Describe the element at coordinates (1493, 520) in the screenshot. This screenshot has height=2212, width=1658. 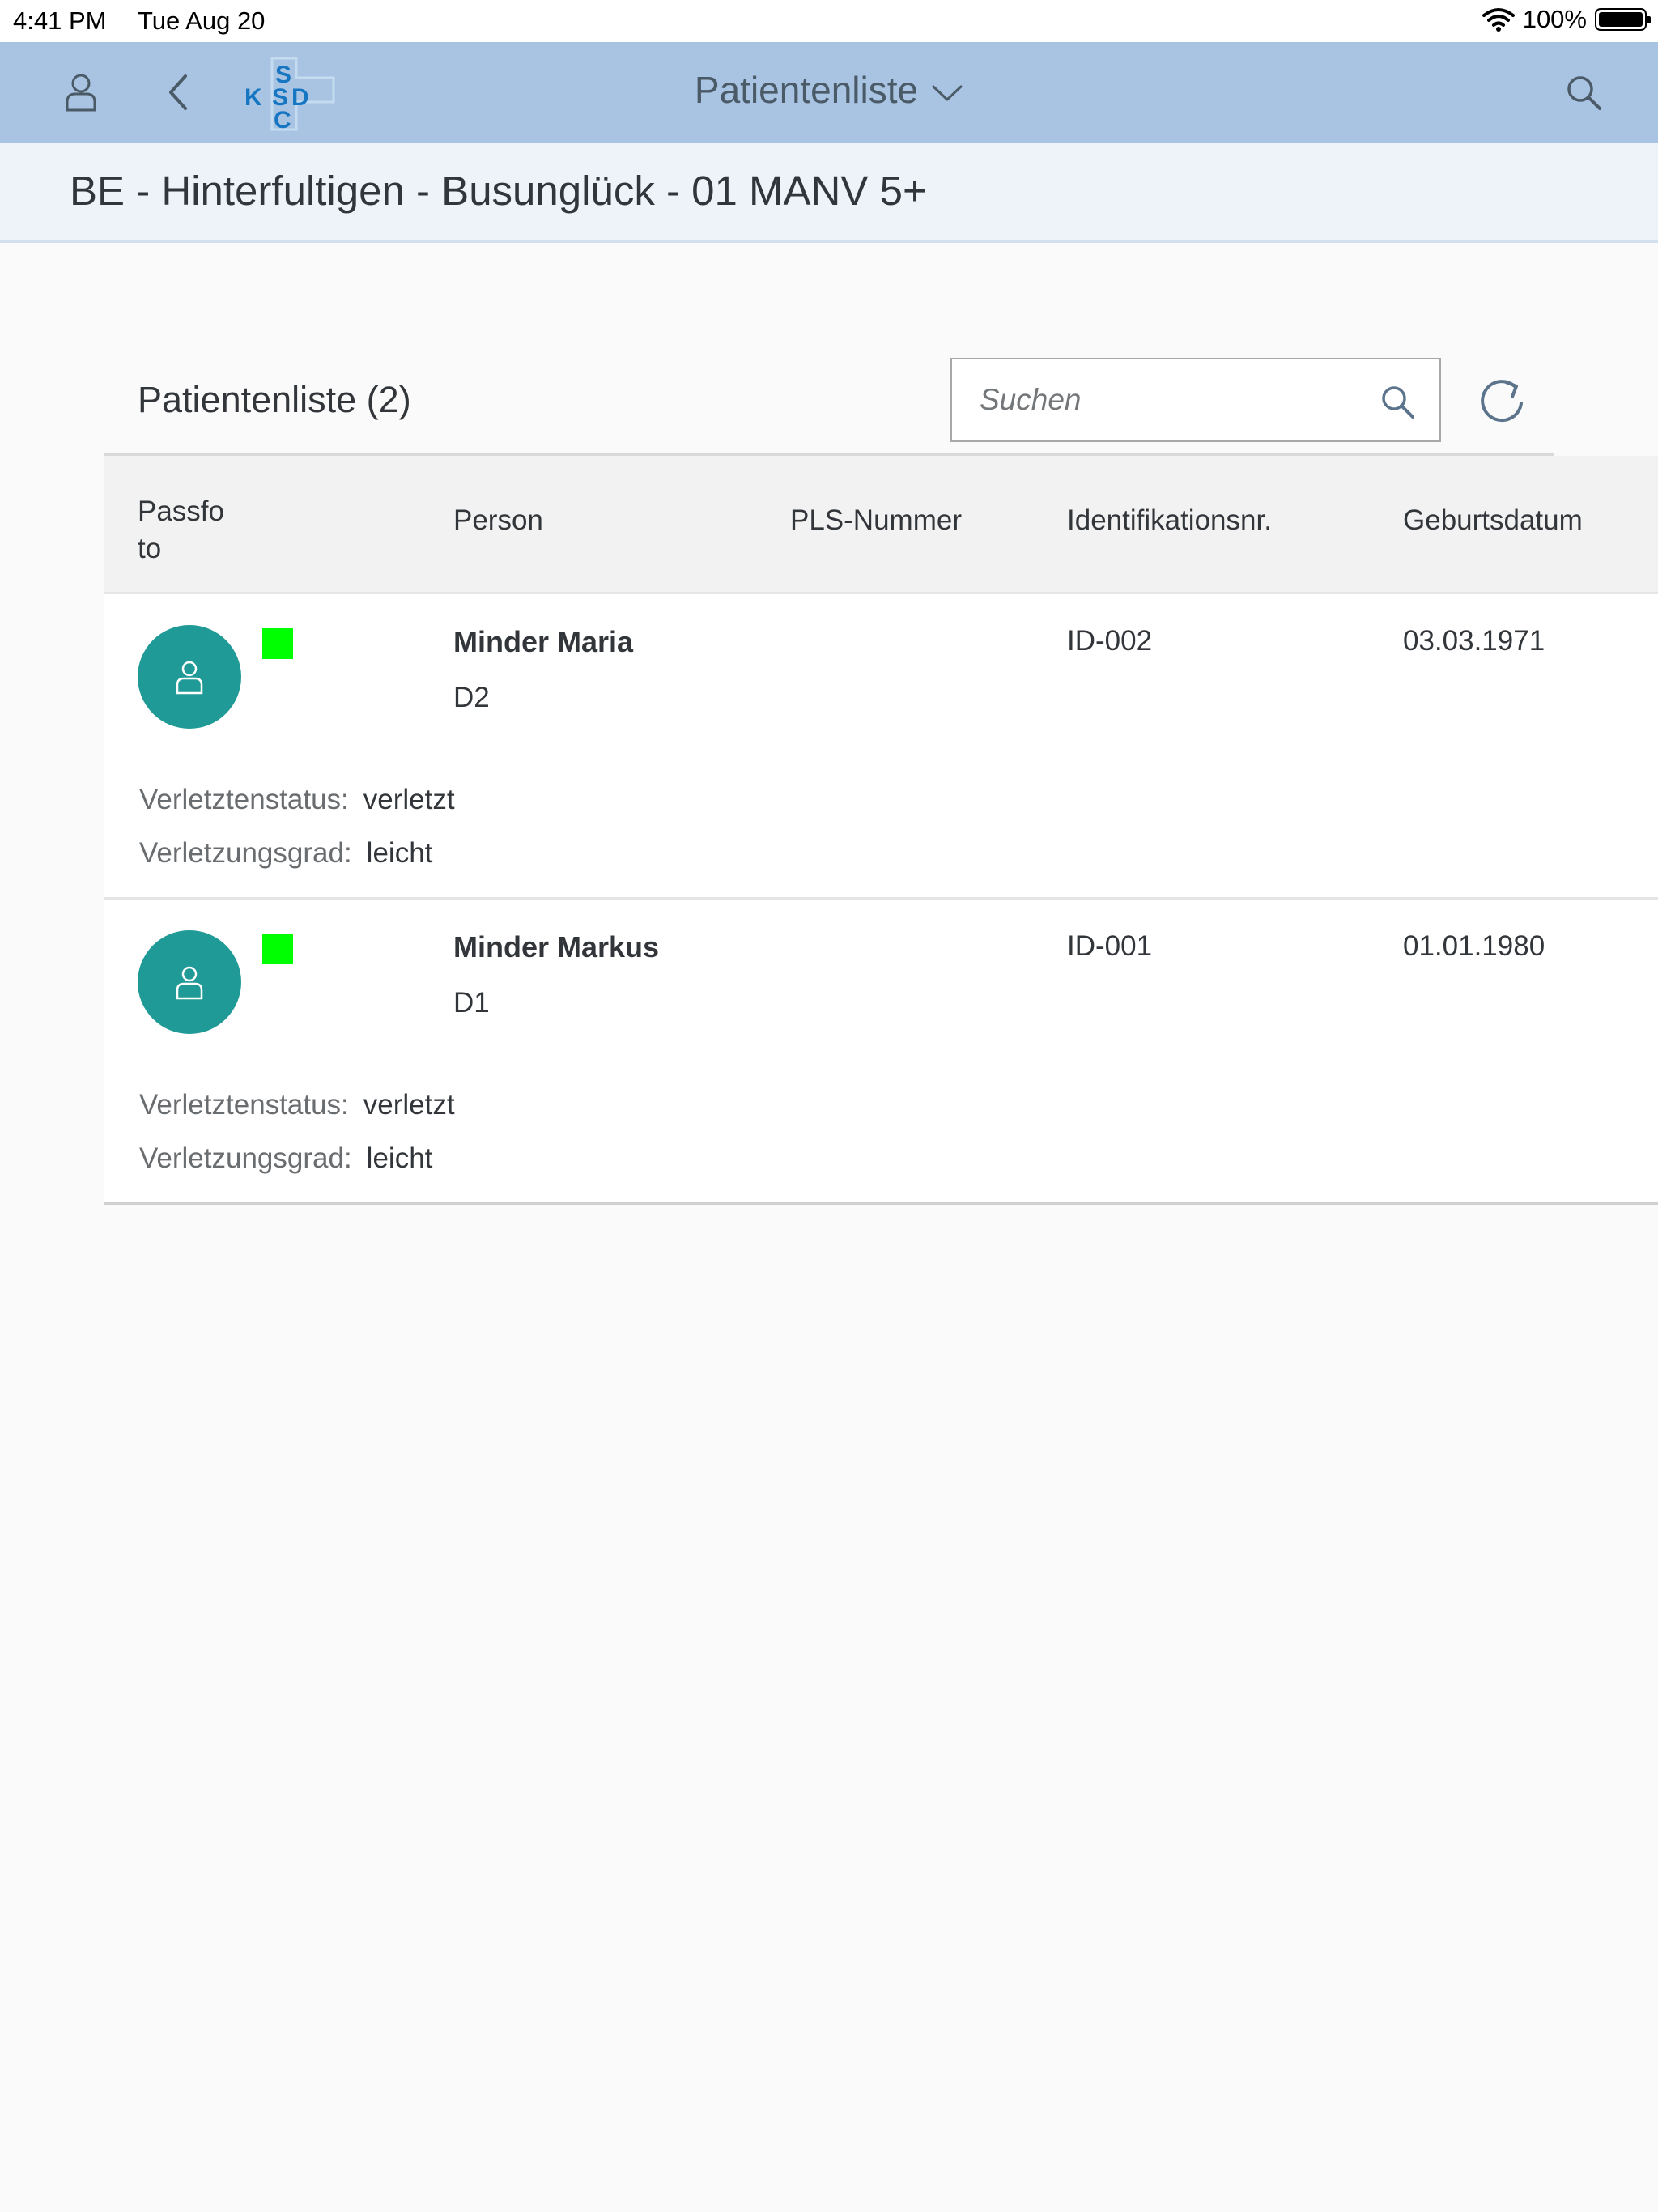
I see `column-header-birthdate: Geburtsdatum` at that location.